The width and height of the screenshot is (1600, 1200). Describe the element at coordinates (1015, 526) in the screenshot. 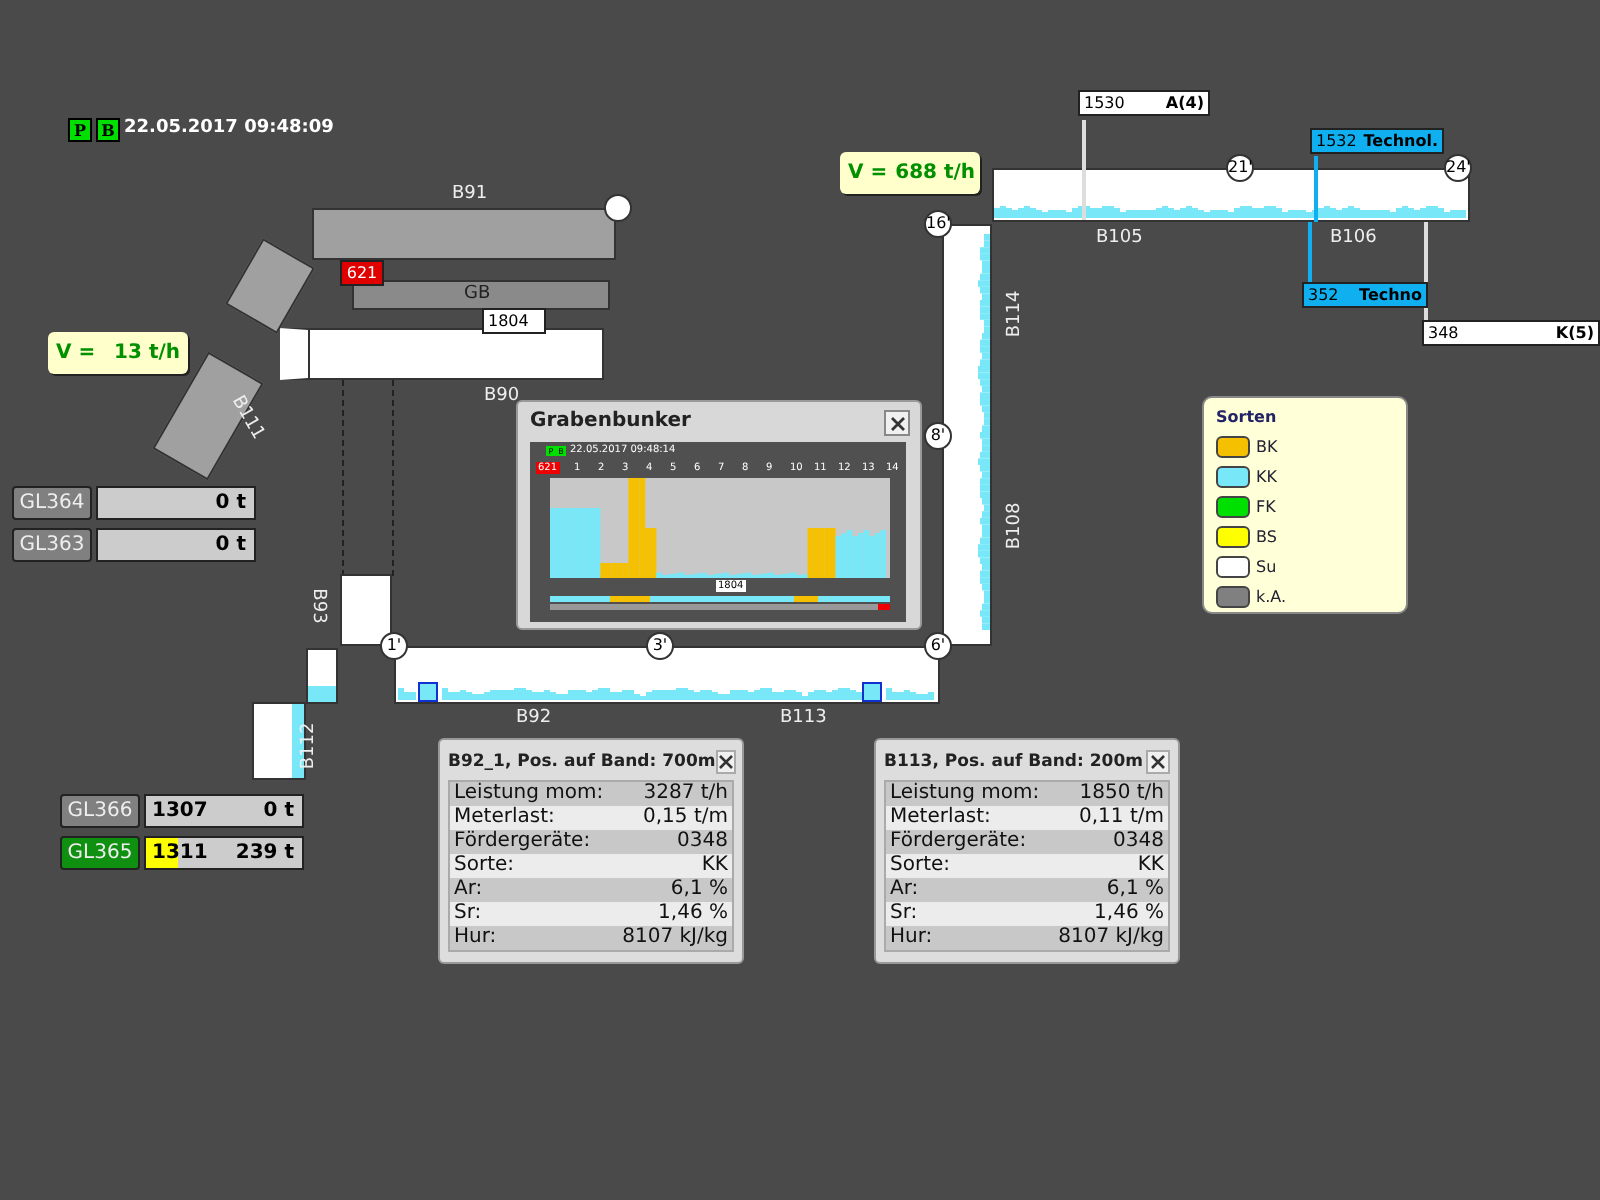

I see `belt-label: B108` at that location.